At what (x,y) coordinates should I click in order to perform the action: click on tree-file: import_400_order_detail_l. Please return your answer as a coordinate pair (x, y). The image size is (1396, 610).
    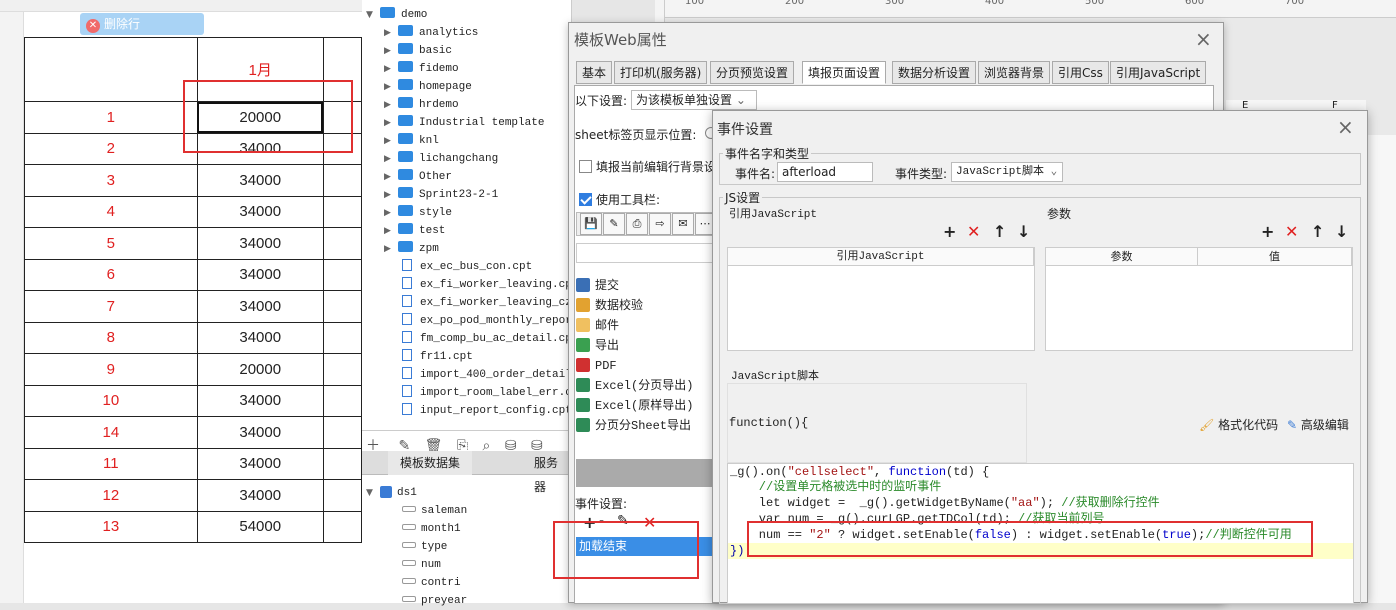
    Looking at the image, I should click on (486, 374).